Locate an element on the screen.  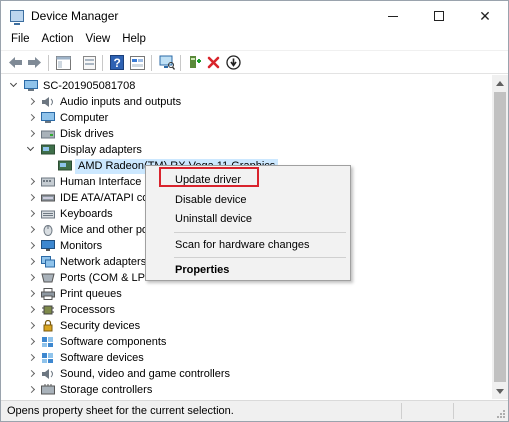
back-button is located at coordinates (15, 62).